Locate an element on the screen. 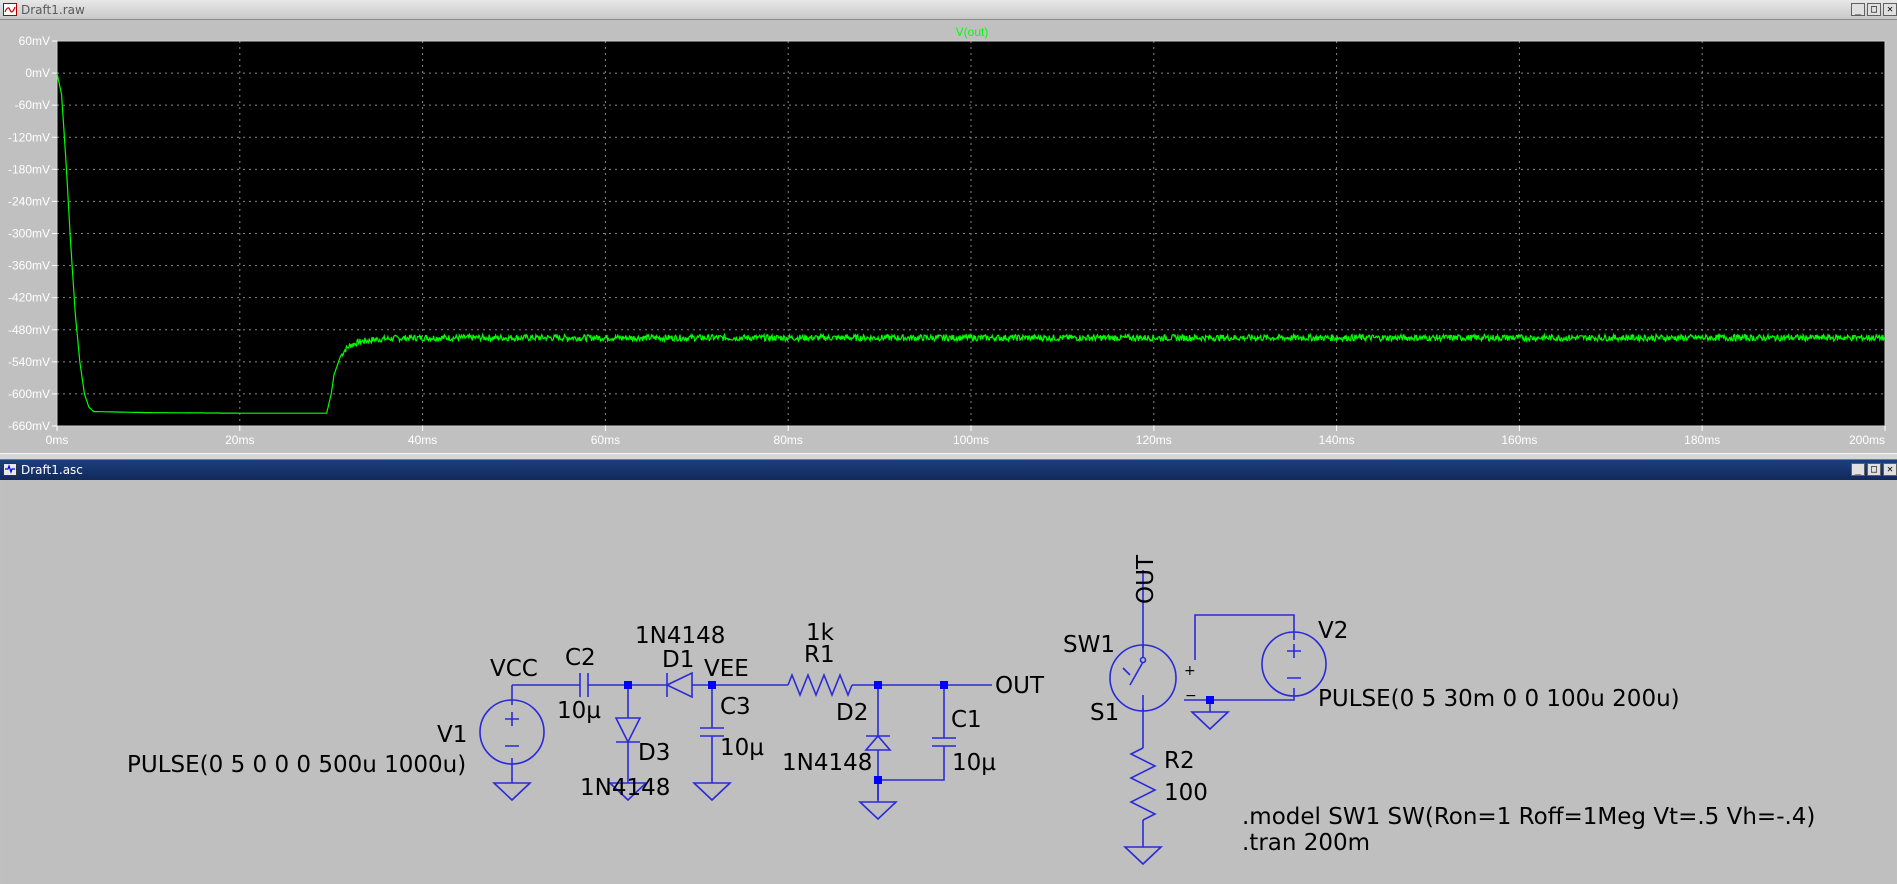  waveform-app-icon is located at coordinates (10, 9).